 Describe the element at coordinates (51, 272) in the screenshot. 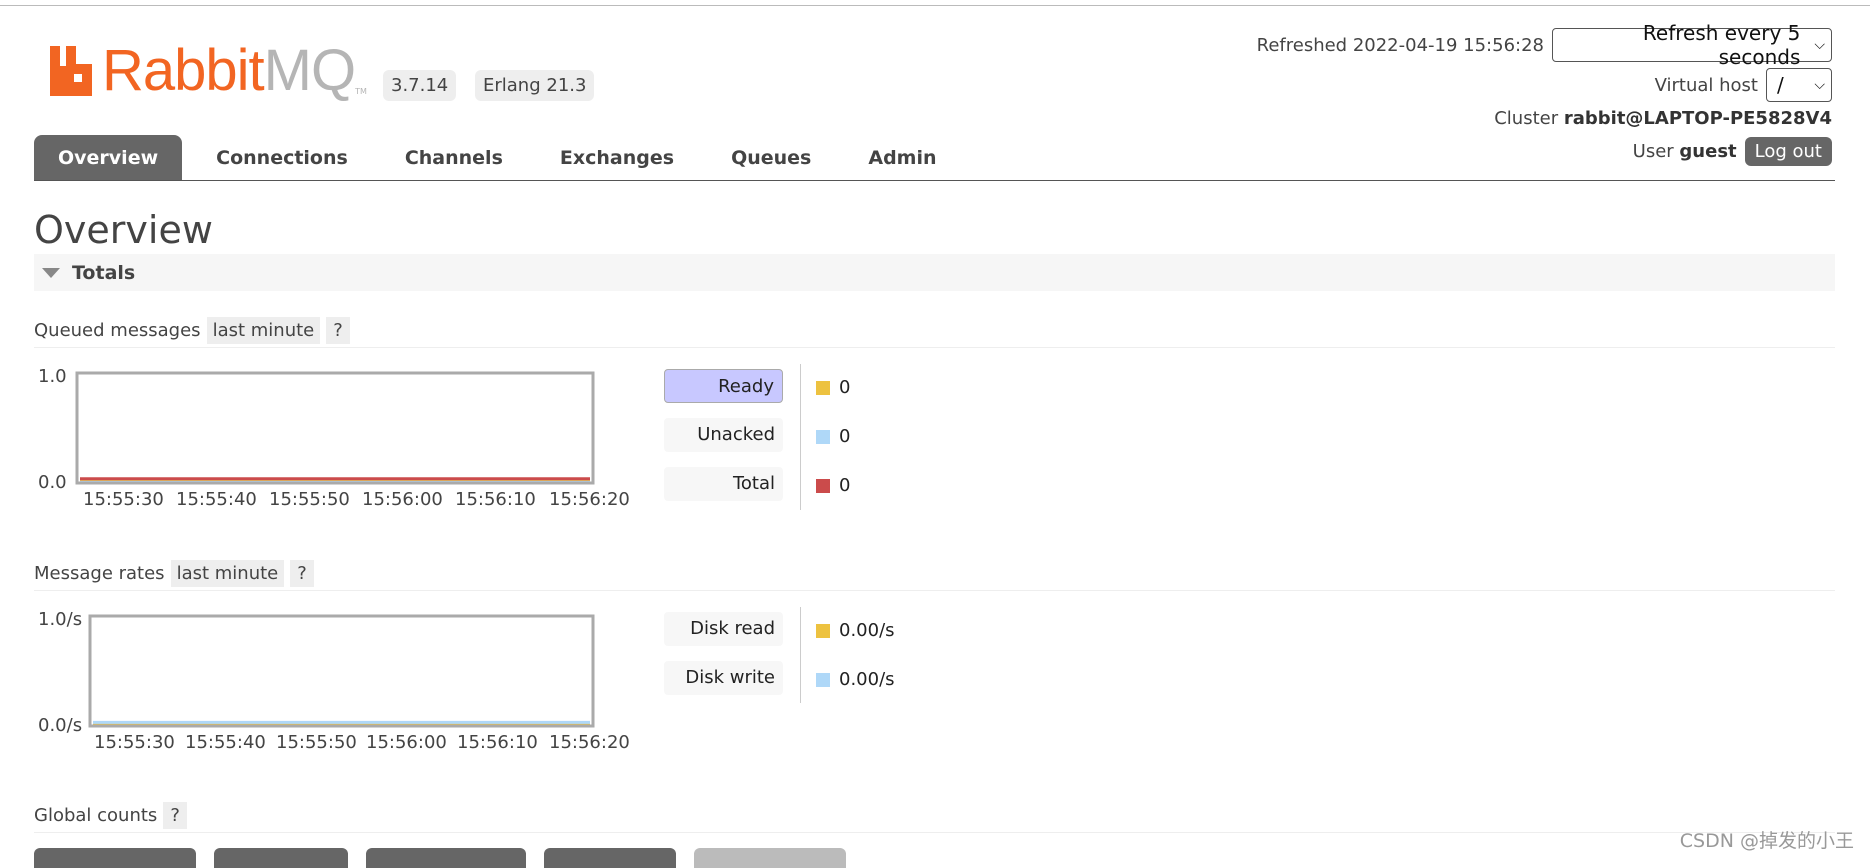

I see `collapse-triangle-icon` at that location.